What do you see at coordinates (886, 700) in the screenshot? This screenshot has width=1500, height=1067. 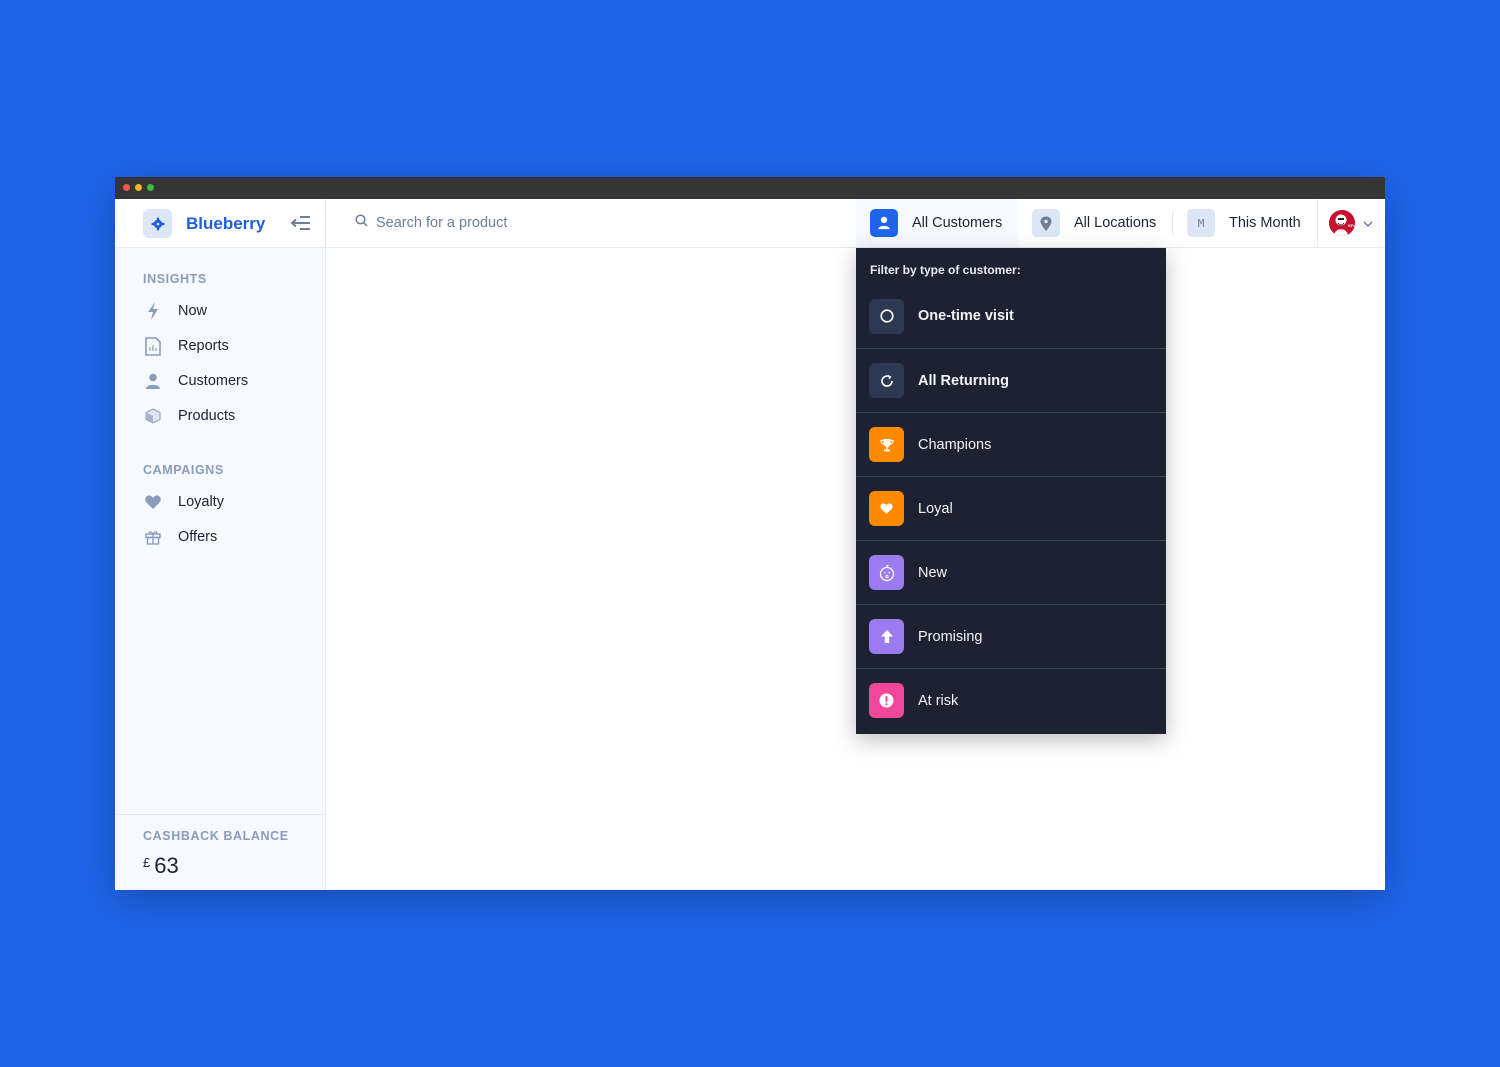 I see `exclamation-icon` at bounding box center [886, 700].